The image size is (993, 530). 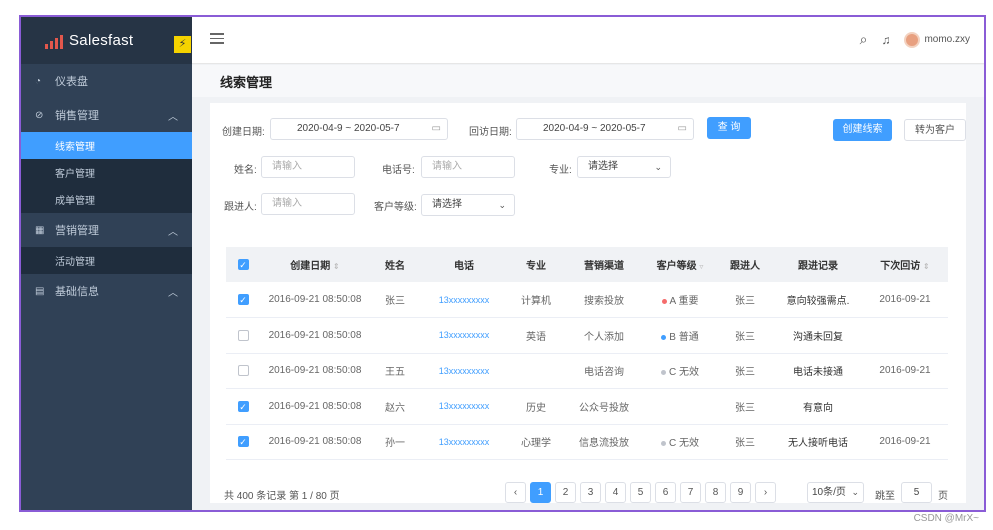 What do you see at coordinates (916, 492) in the screenshot?
I see `jump-input: 5` at bounding box center [916, 492].